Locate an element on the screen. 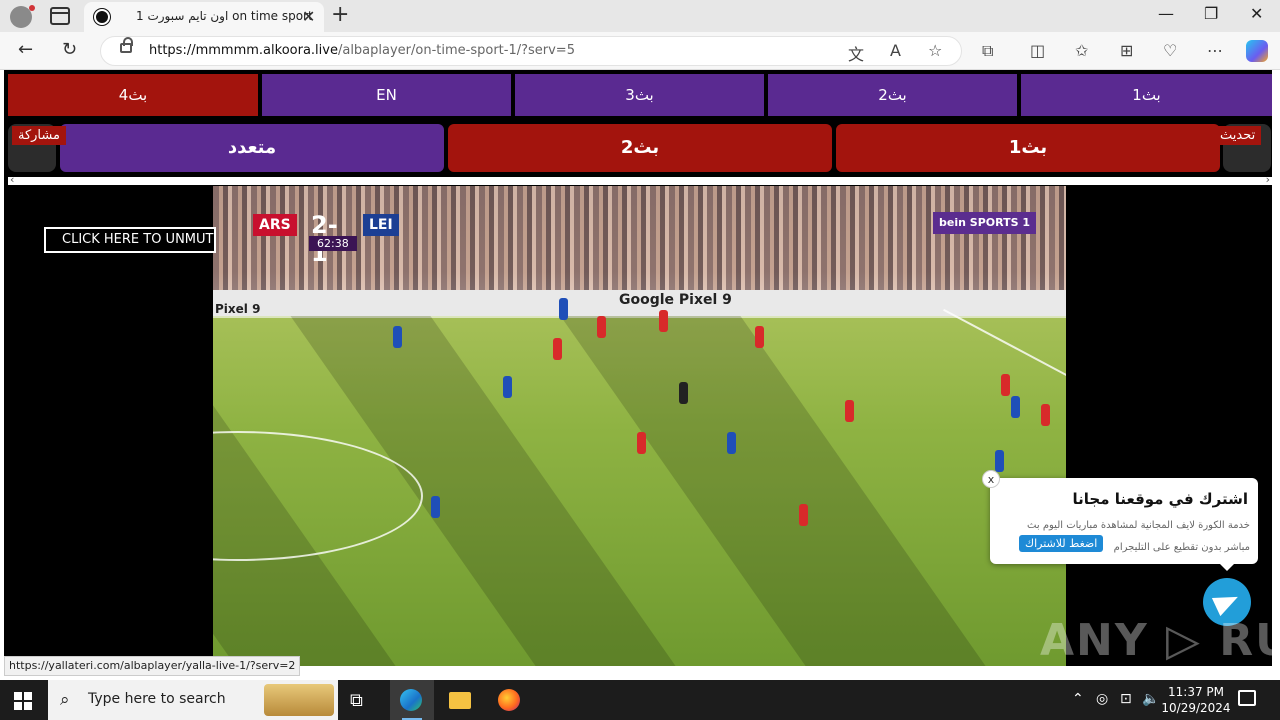 The width and height of the screenshot is (1280, 720). search-icon: ⌕ is located at coordinates (65, 700).